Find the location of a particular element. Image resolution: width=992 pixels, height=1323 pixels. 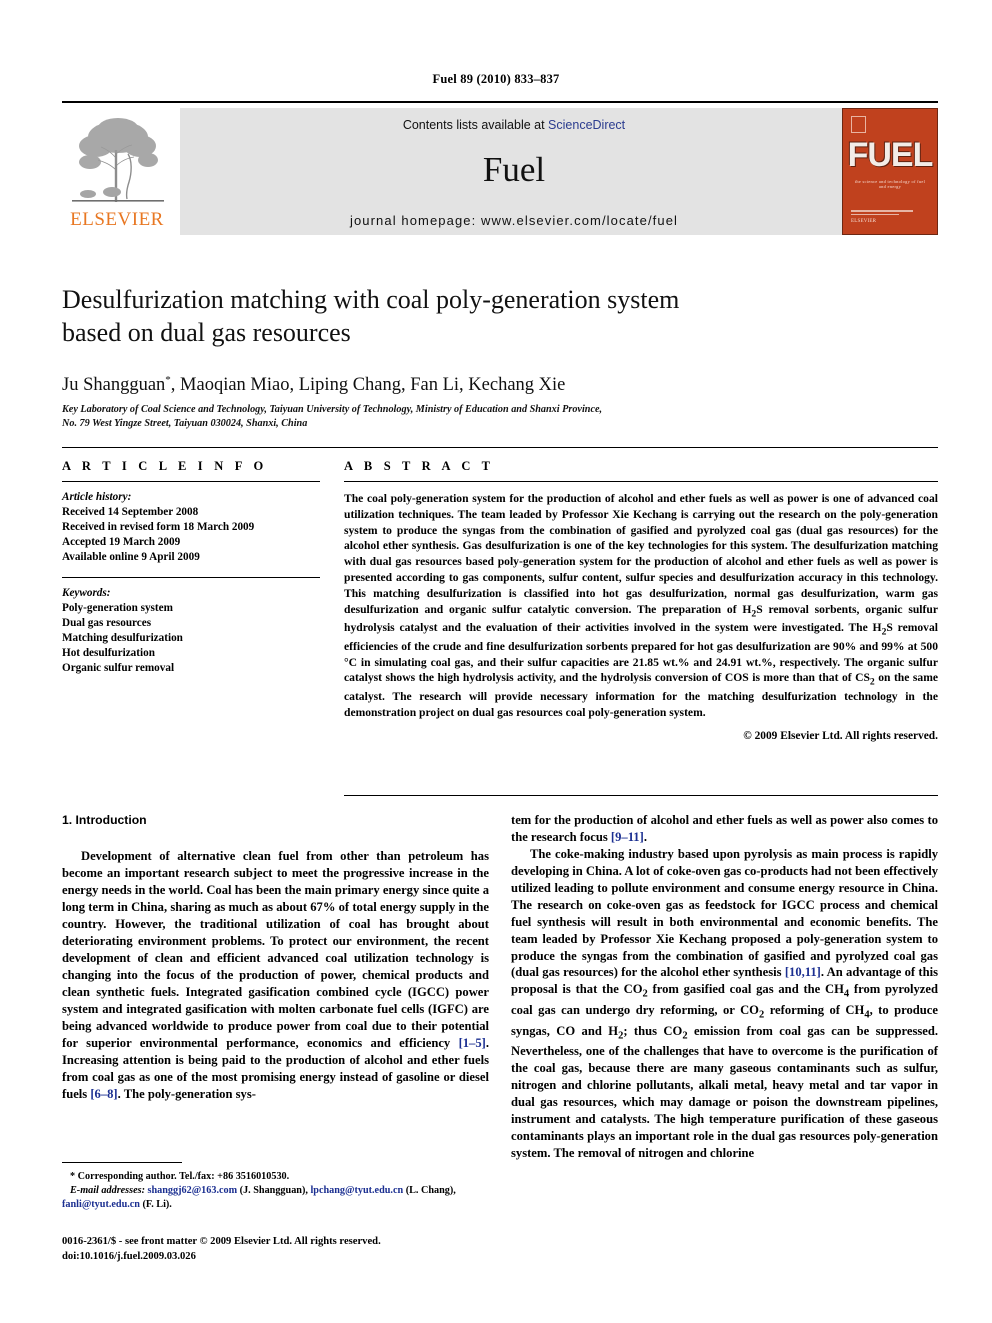

article-info-rule is located at coordinates (191, 481).